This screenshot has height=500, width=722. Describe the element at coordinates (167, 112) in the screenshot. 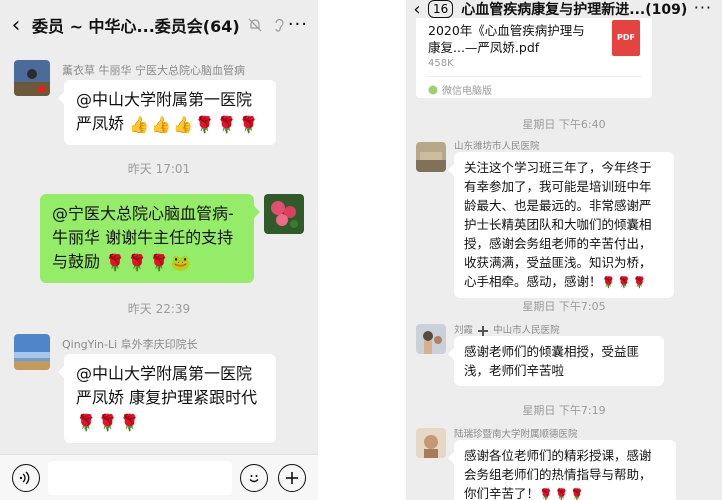

I see `message-bubble: @中山大学附属第一医院 严凤娇 👍 👍 👍 🌹 🌹 🌹` at that location.